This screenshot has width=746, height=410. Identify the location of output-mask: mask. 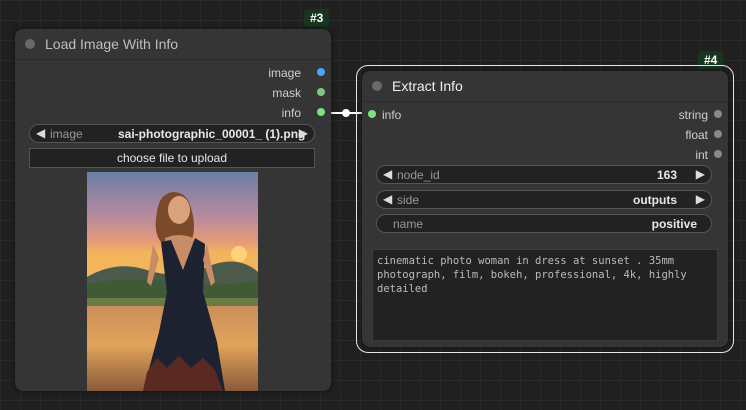
(286, 95).